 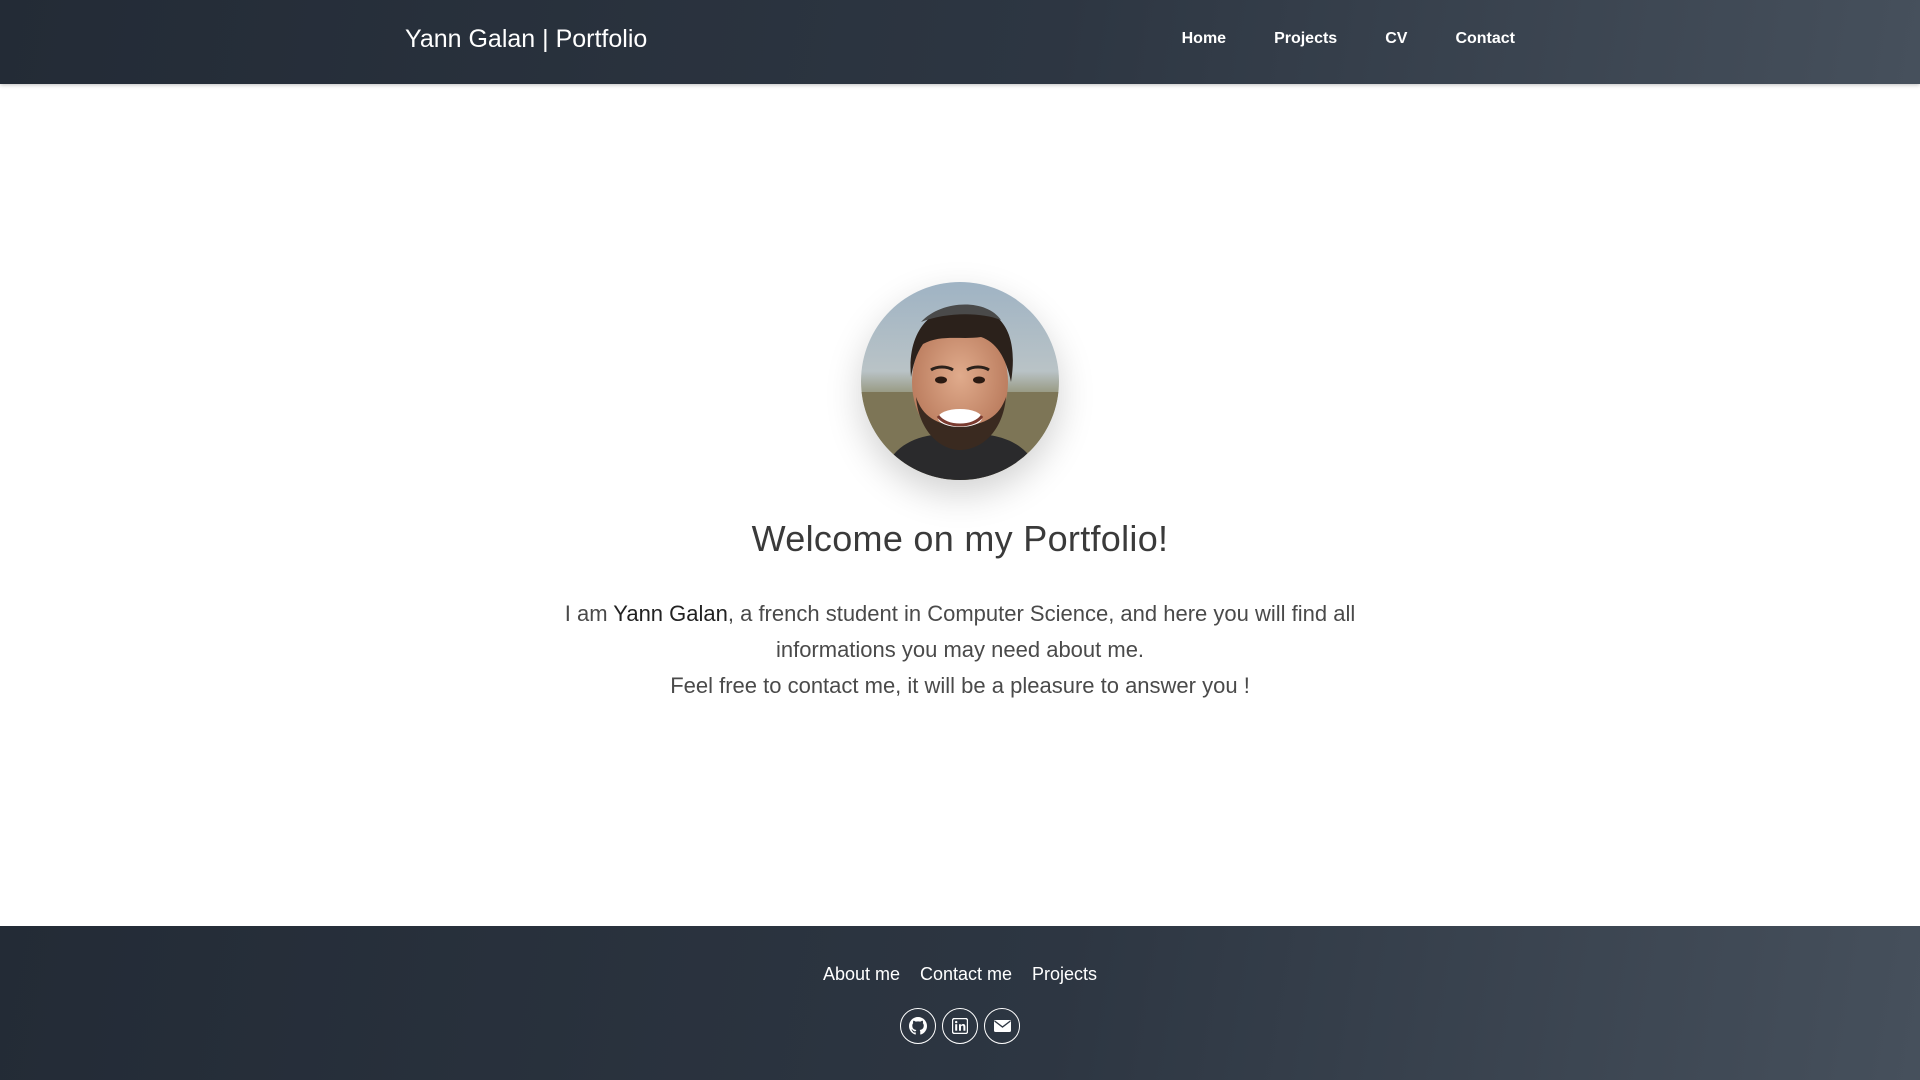 I want to click on linkedin-icon, so click(x=960, y=1026).